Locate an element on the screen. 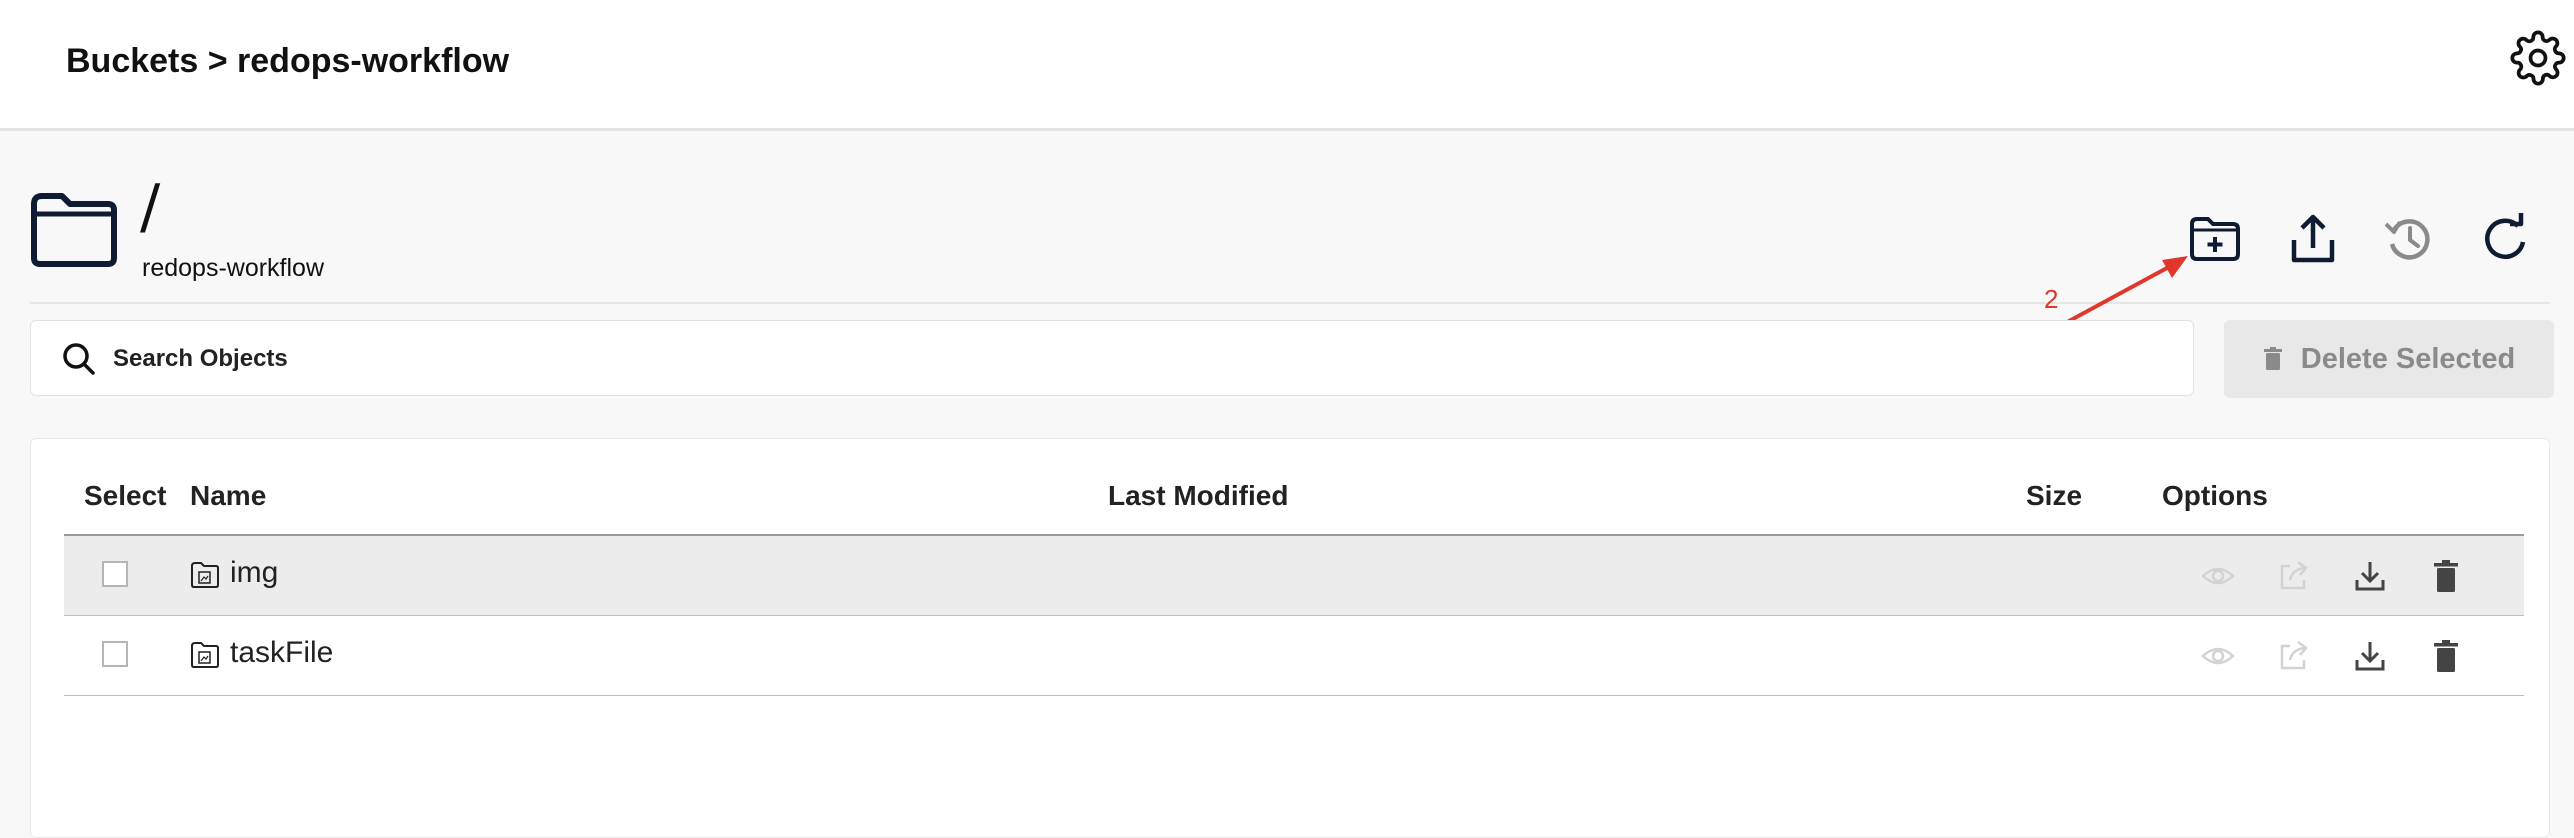  table-row: taskFile is located at coordinates (1294, 656).